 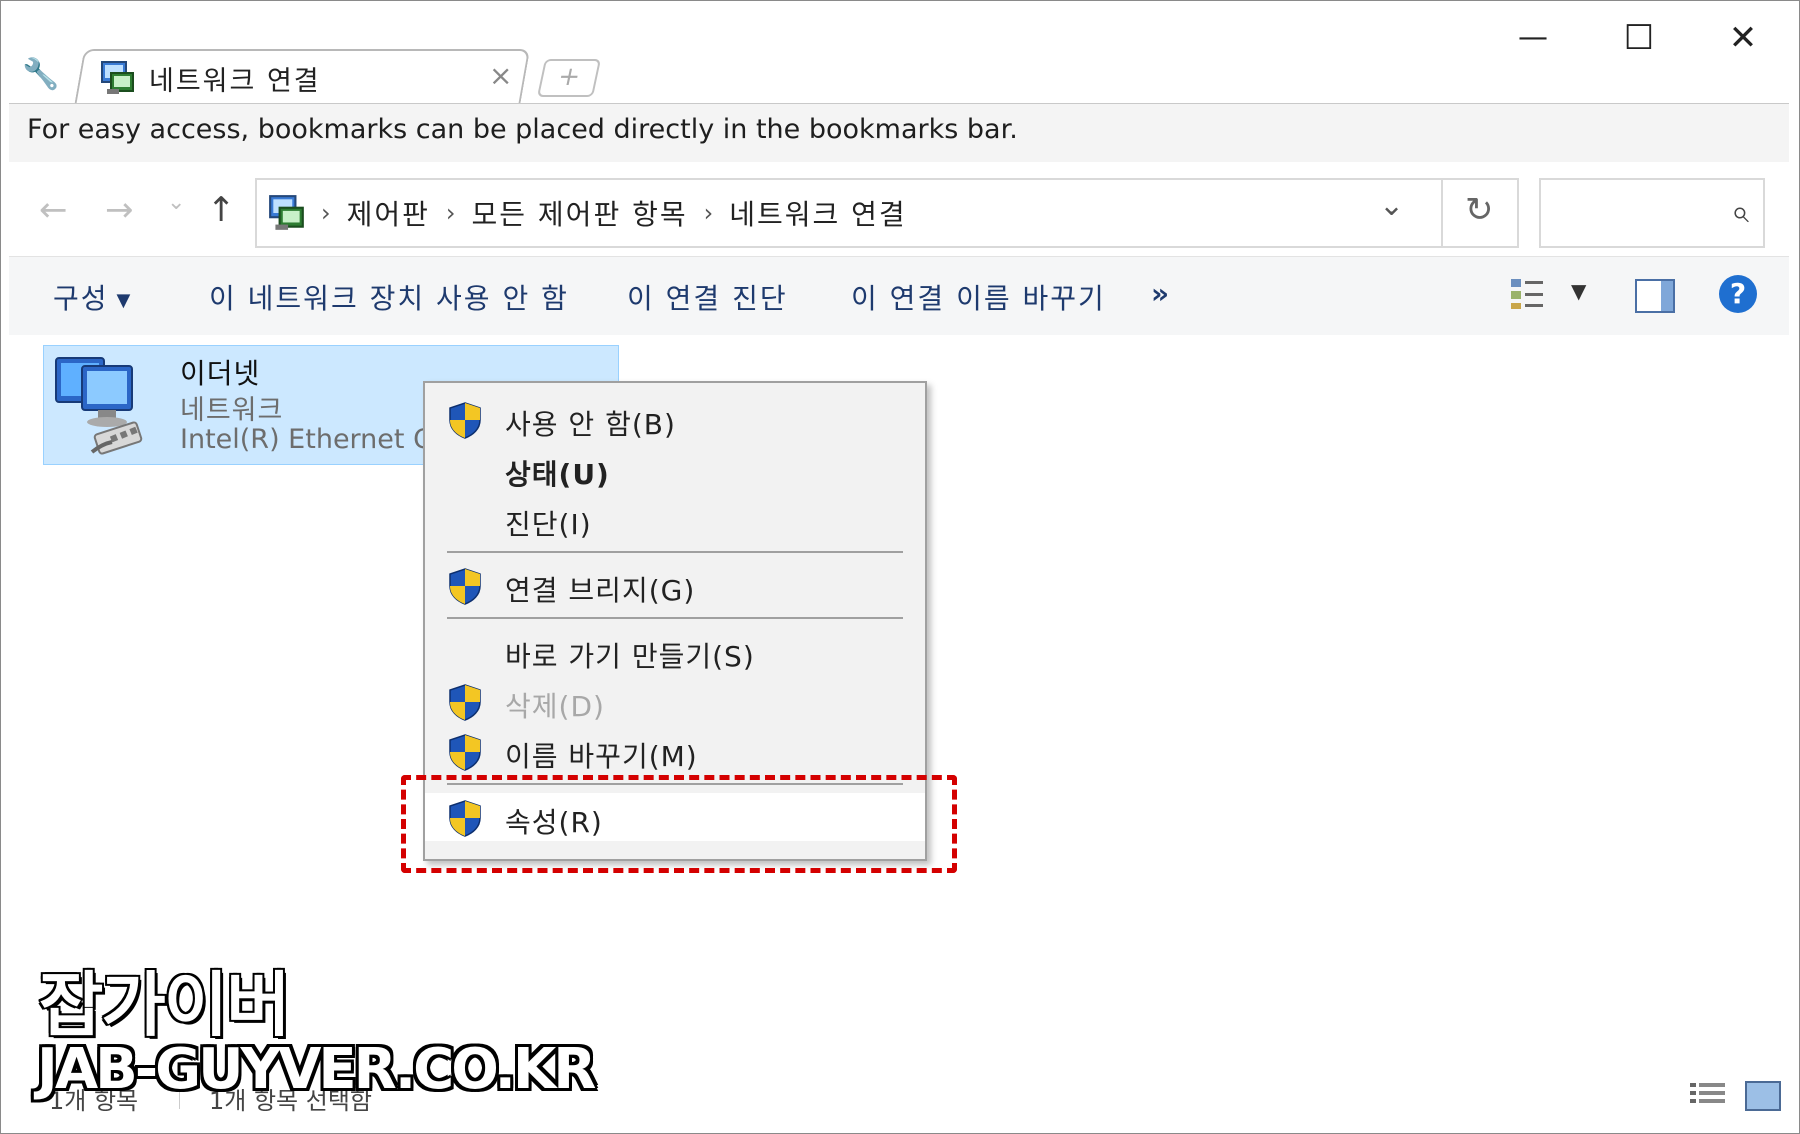 I want to click on up-button: ↑, so click(x=221, y=210).